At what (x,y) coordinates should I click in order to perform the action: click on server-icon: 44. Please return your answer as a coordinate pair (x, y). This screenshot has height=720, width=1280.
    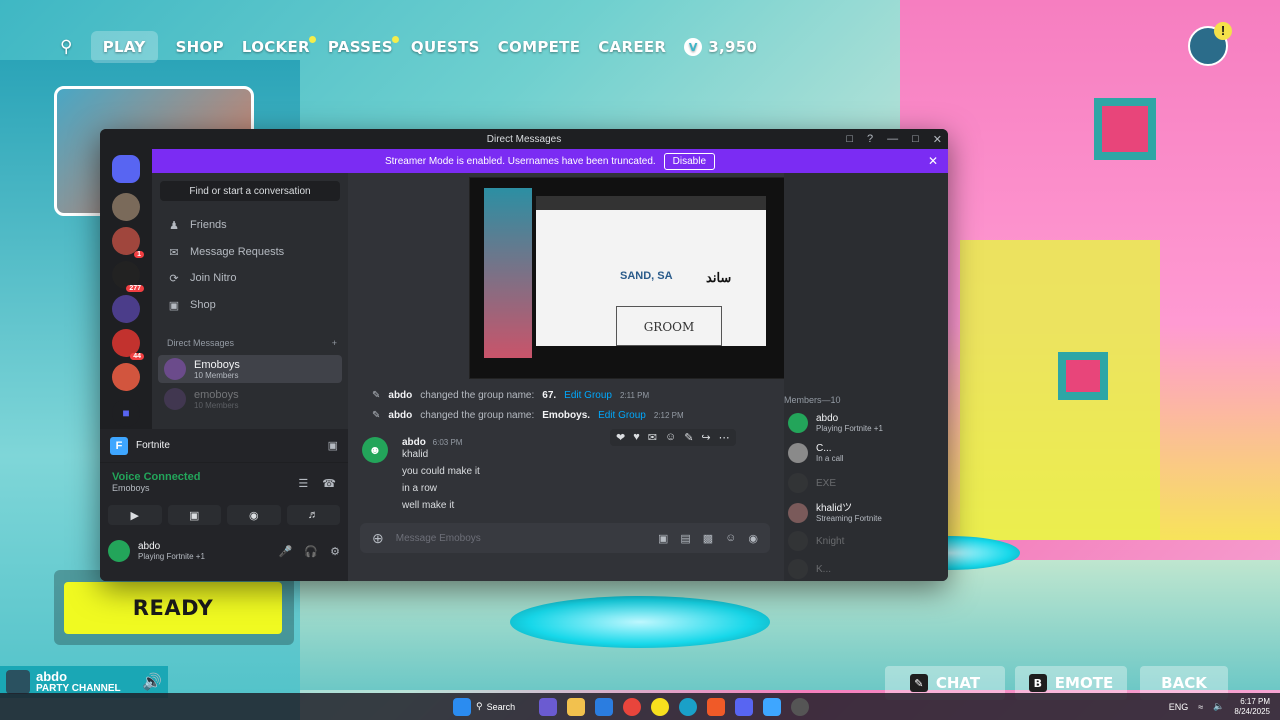
    Looking at the image, I should click on (128, 344).